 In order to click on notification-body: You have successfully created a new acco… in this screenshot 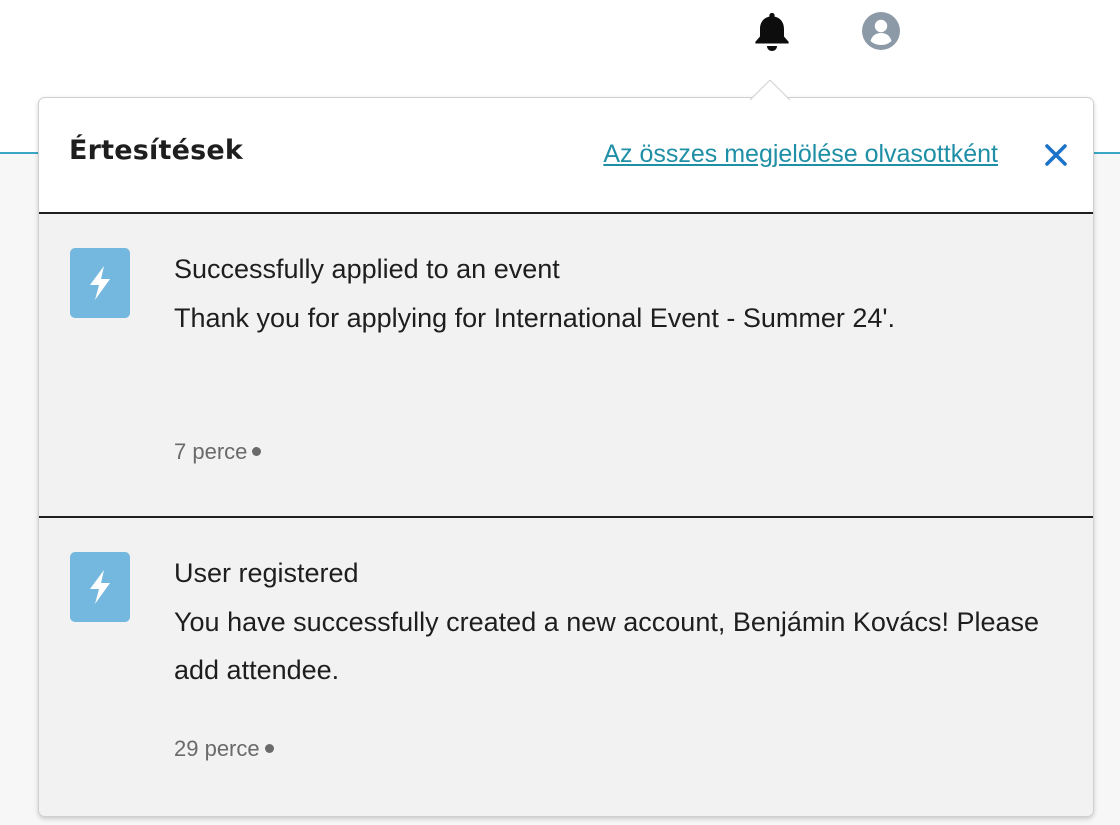, I will do `click(607, 646)`.